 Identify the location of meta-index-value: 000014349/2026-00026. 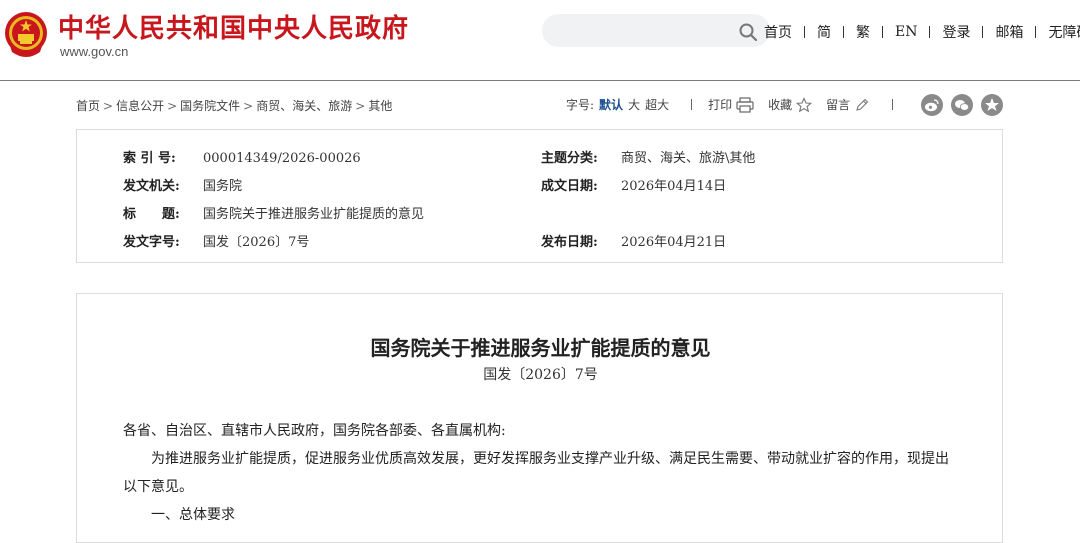
(282, 158).